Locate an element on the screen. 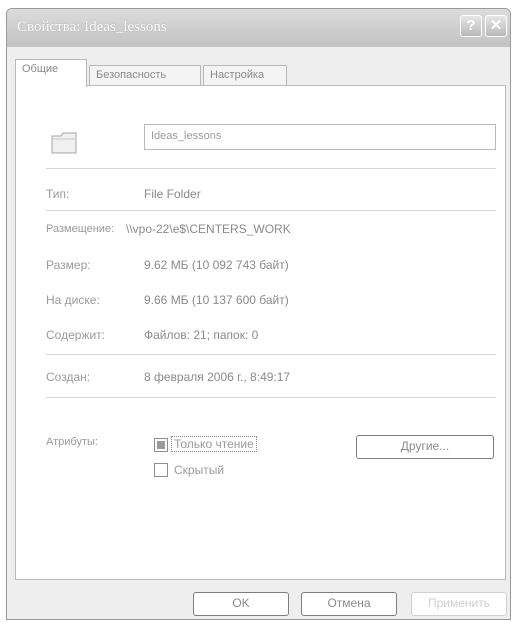  apply-button: Применить is located at coordinates (459, 604).